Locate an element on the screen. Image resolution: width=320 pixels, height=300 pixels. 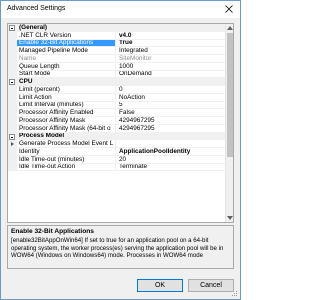
property-row: Idle Time-out (minutes) 20 is located at coordinates (117, 159).